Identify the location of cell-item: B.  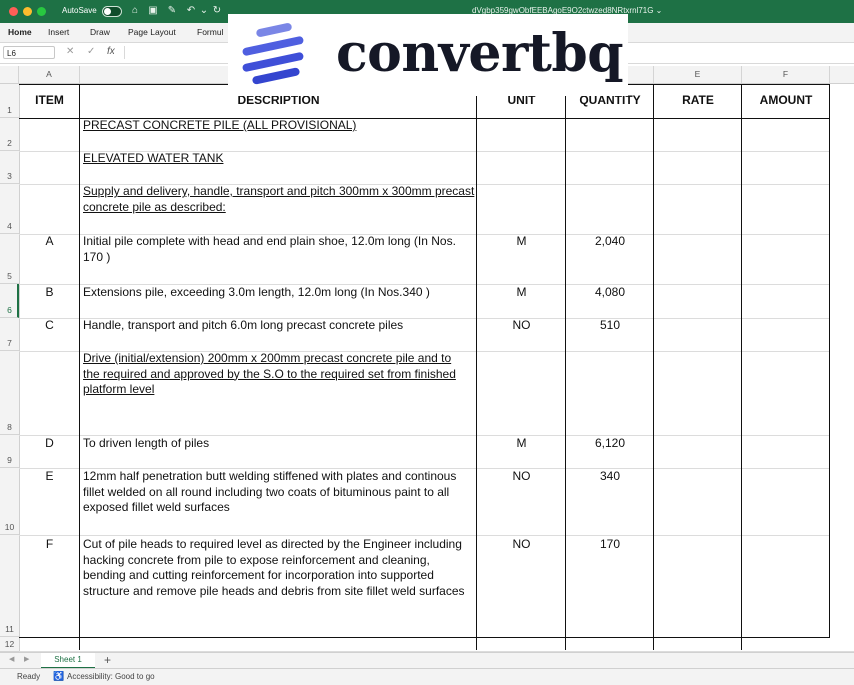
(49, 293).